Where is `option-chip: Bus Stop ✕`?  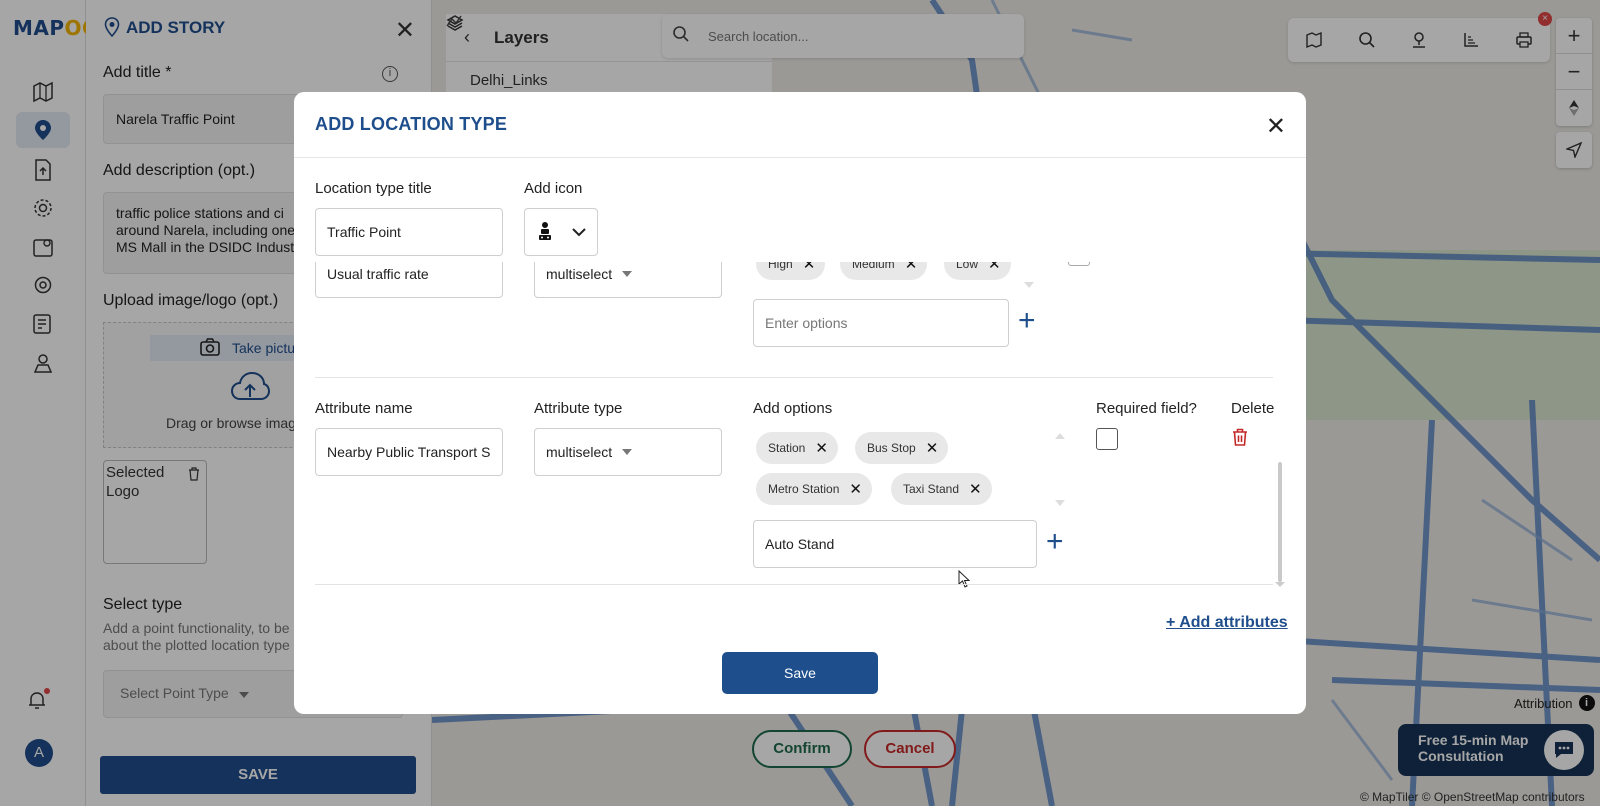
option-chip: Bus Stop ✕ is located at coordinates (902, 448).